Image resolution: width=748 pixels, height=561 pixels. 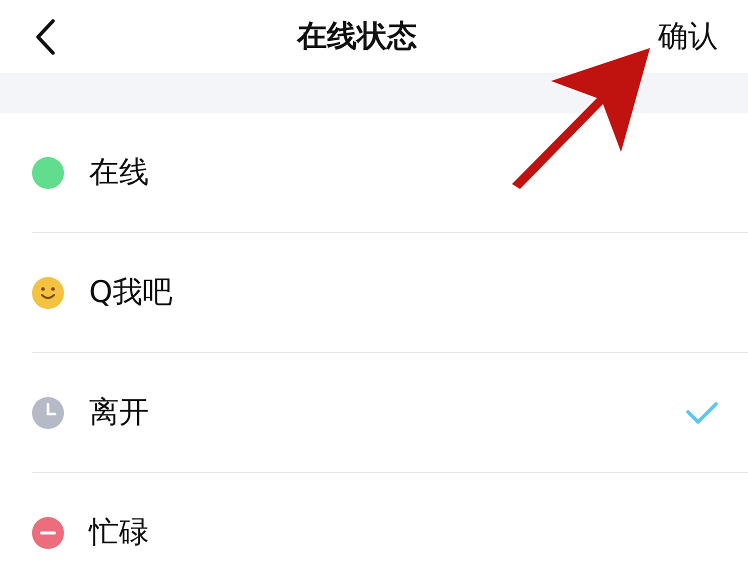 I want to click on online-dot-icon, so click(x=48, y=172).